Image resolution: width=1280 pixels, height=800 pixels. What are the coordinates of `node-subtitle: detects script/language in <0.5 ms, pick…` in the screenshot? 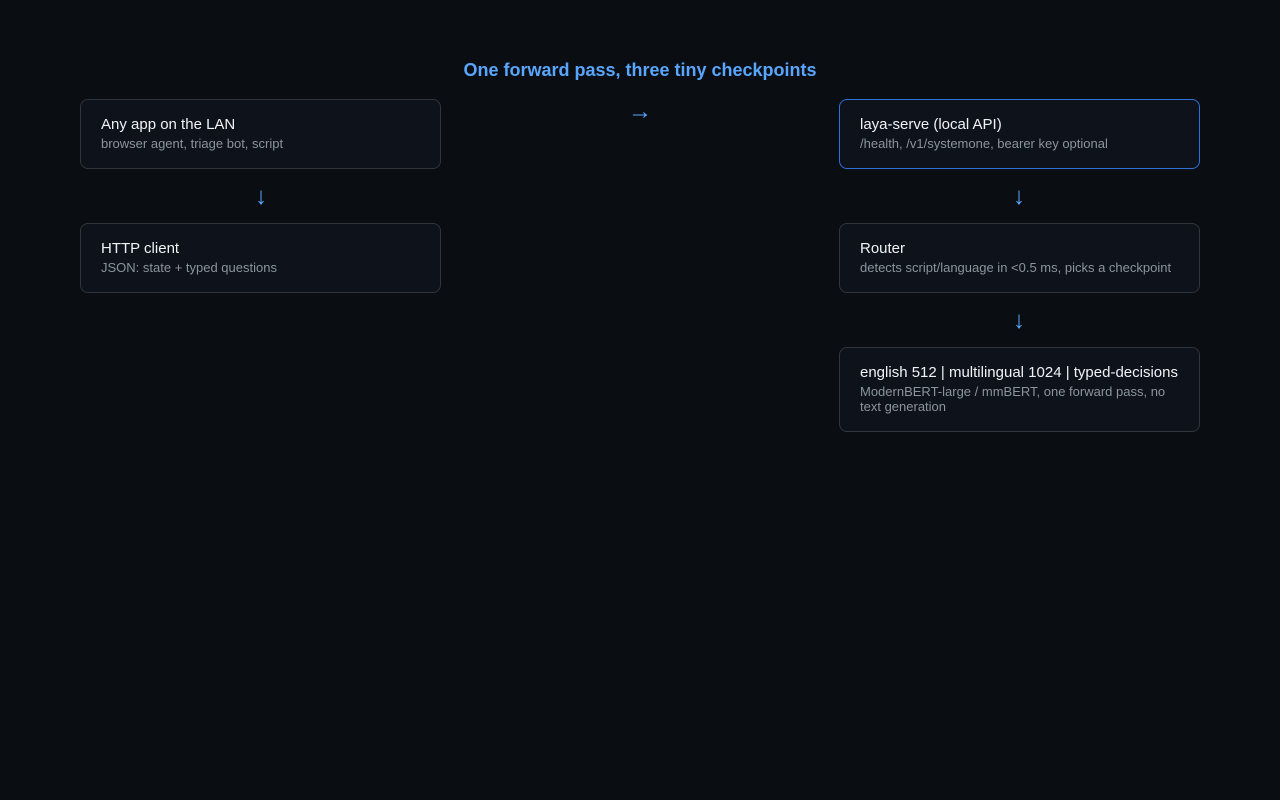 It's located at (1016, 267).